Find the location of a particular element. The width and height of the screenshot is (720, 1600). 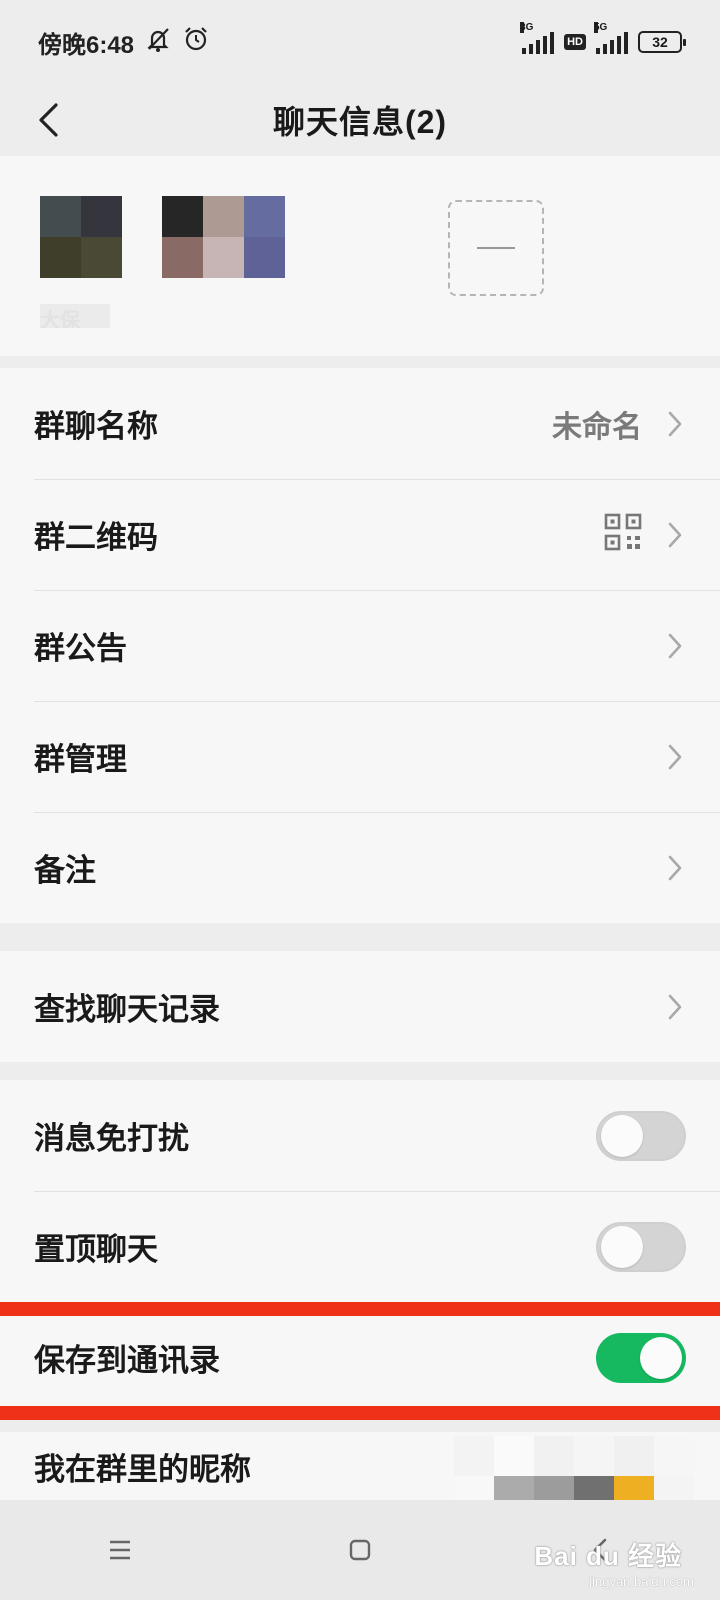

nickname-value-blurred is located at coordinates (574, 1468).